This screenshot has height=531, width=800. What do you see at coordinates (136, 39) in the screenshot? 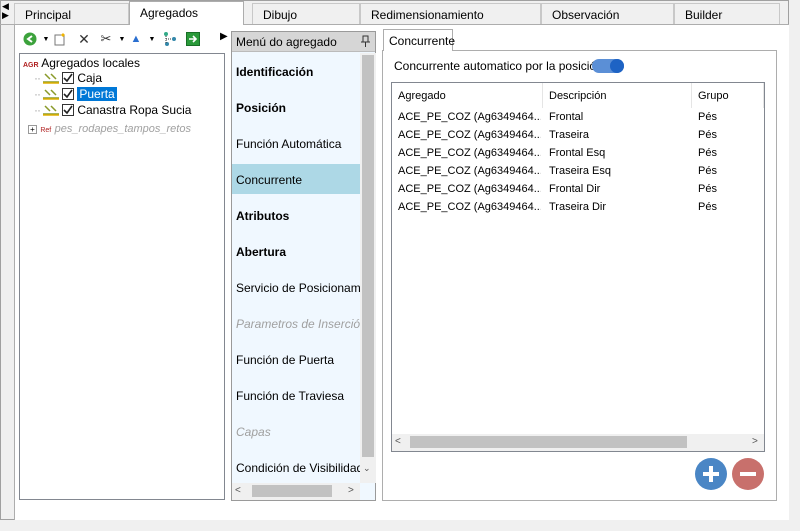
I see `move-up-icon: ▲` at bounding box center [136, 39].